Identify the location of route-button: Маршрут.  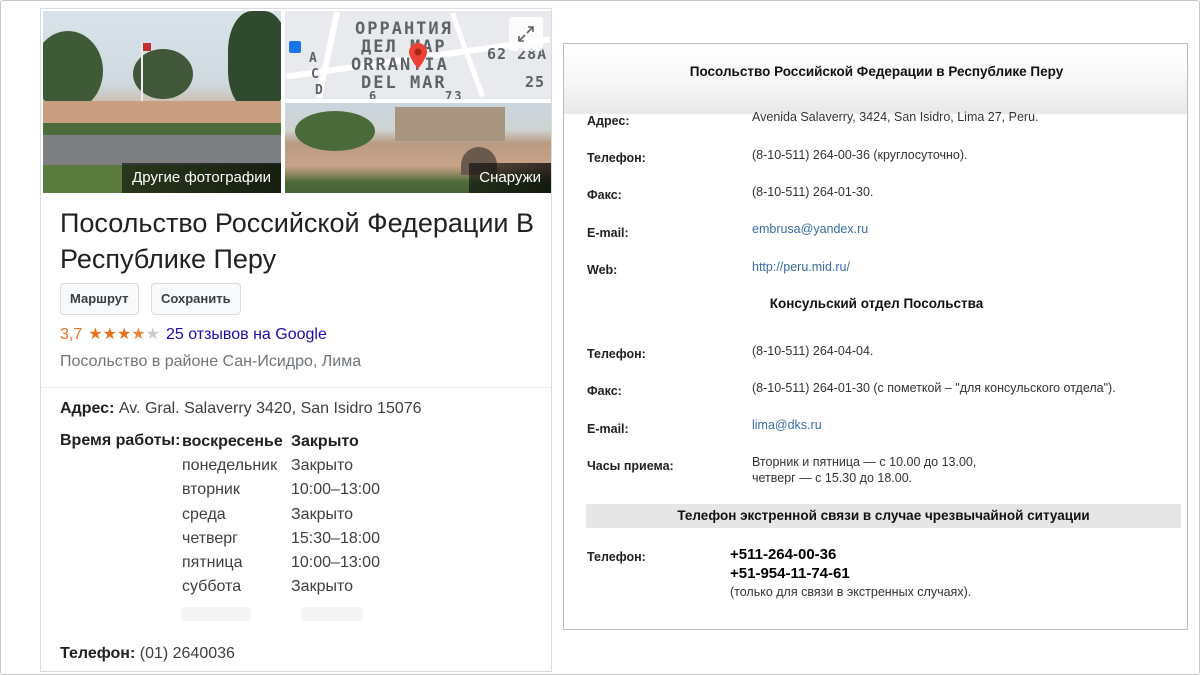
(99, 299).